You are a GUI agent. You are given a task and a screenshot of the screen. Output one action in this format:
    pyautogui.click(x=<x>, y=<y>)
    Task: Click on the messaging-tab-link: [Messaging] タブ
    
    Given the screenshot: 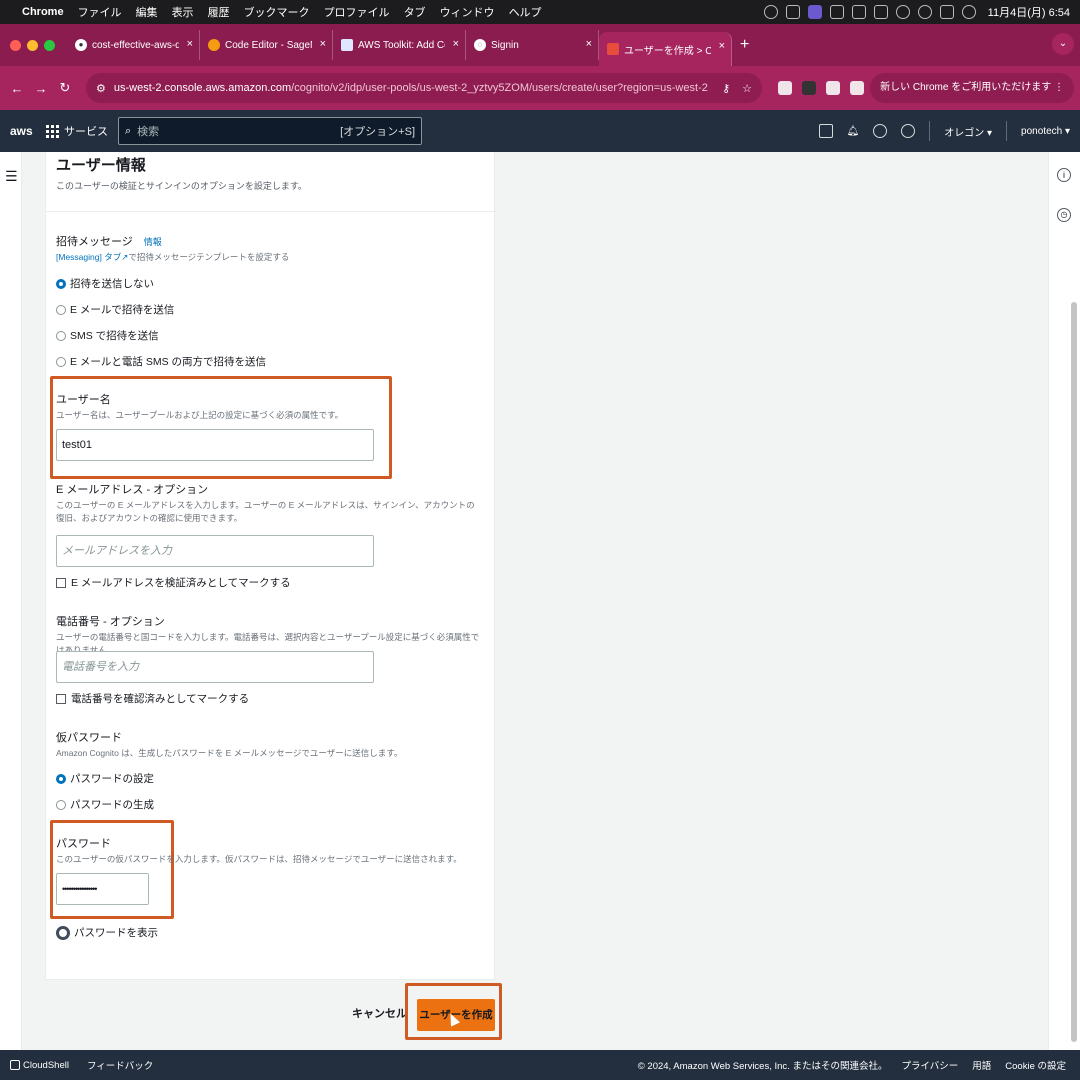 What is the action you would take?
    pyautogui.click(x=88, y=257)
    